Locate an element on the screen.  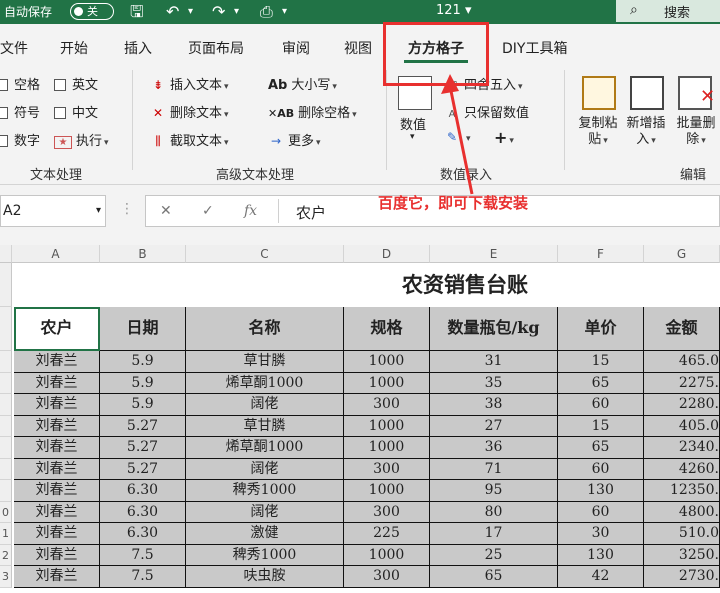
search-box: ⌕ 搜索 is located at coordinates (668, 11).